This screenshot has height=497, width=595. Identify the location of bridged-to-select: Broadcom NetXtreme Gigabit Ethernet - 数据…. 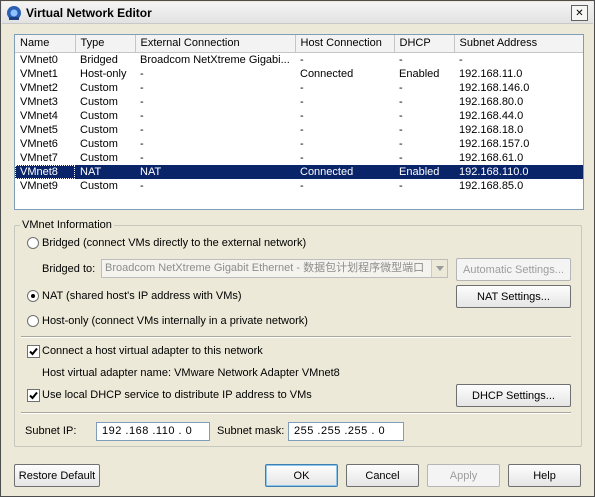
(274, 268).